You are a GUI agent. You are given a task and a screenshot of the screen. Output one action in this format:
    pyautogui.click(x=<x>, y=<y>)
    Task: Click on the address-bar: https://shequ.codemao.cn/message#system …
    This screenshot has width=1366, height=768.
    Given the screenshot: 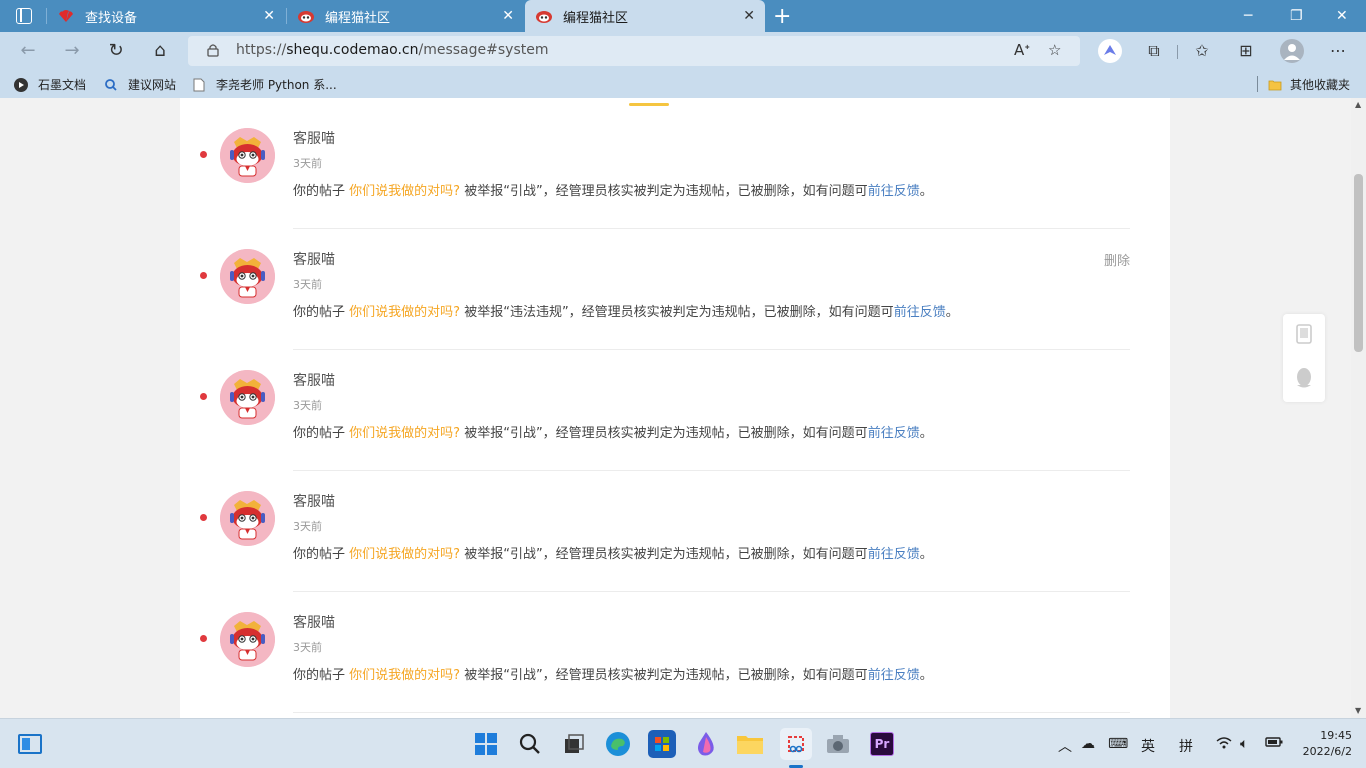 What is the action you would take?
    pyautogui.click(x=634, y=51)
    